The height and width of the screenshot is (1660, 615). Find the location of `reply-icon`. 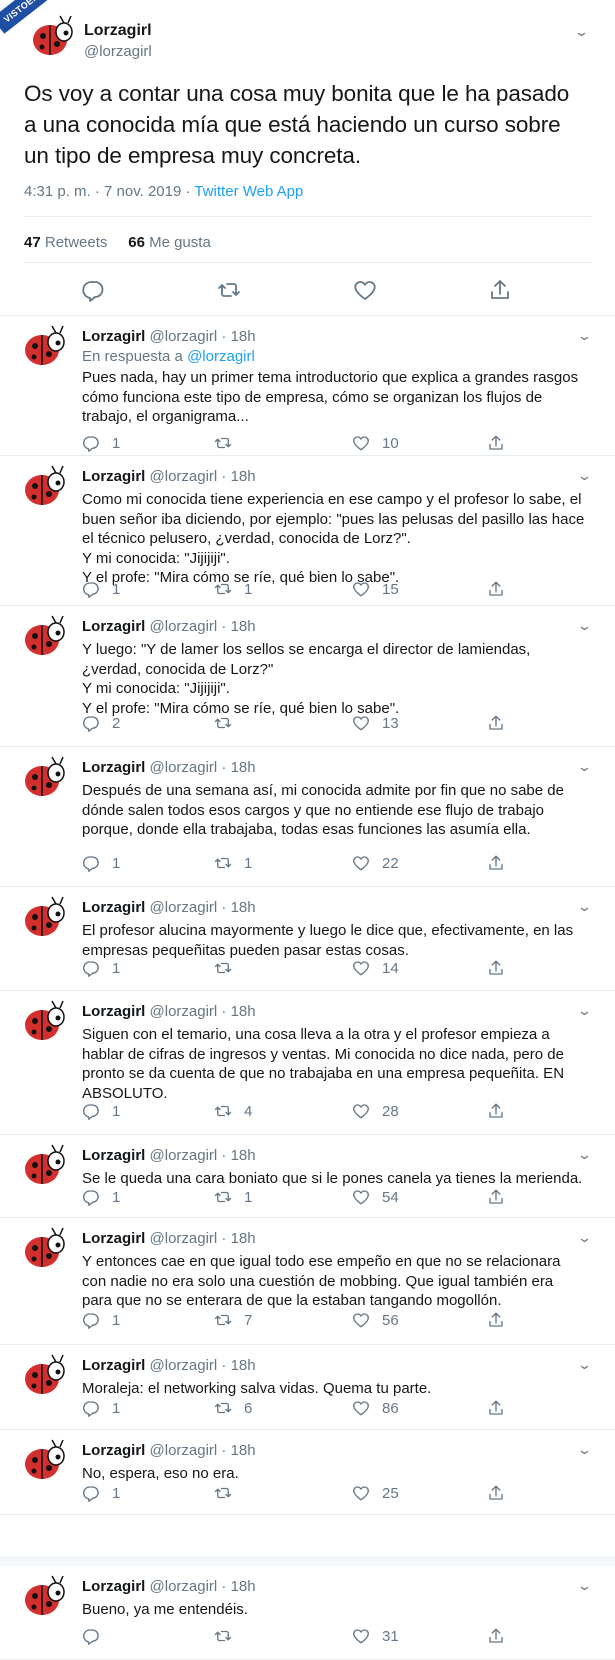

reply-icon is located at coordinates (93, 290).